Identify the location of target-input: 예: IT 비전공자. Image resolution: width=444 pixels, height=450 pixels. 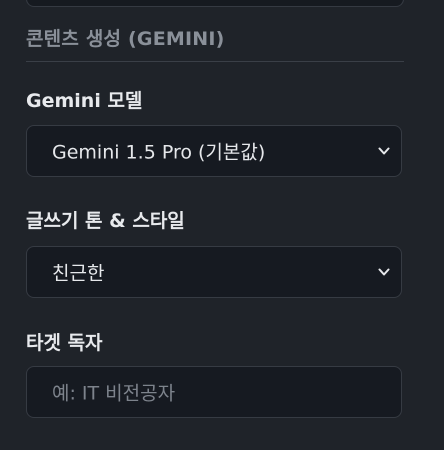
(214, 392).